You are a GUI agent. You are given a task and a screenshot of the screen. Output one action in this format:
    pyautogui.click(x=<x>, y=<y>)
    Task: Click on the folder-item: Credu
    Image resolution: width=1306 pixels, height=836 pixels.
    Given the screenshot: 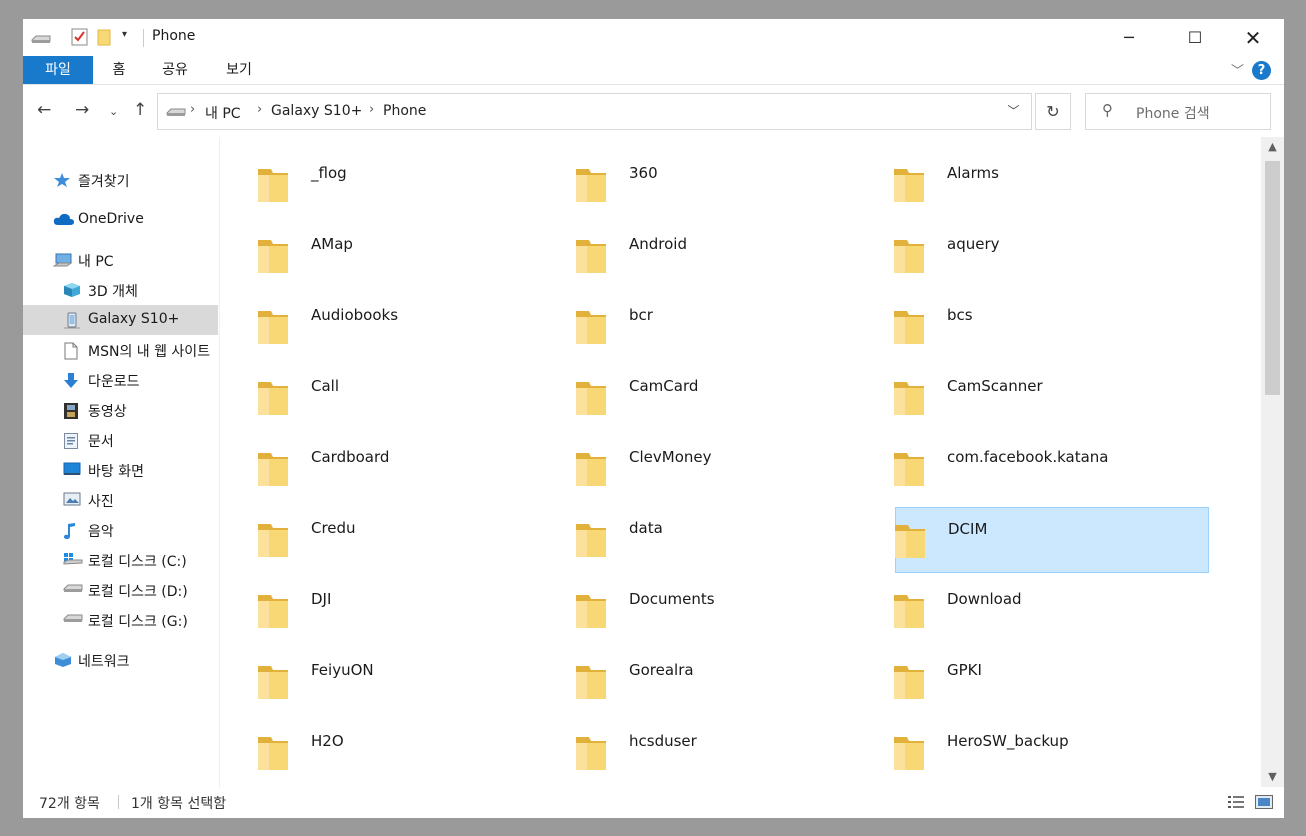 What is the action you would take?
    pyautogui.click(x=414, y=540)
    